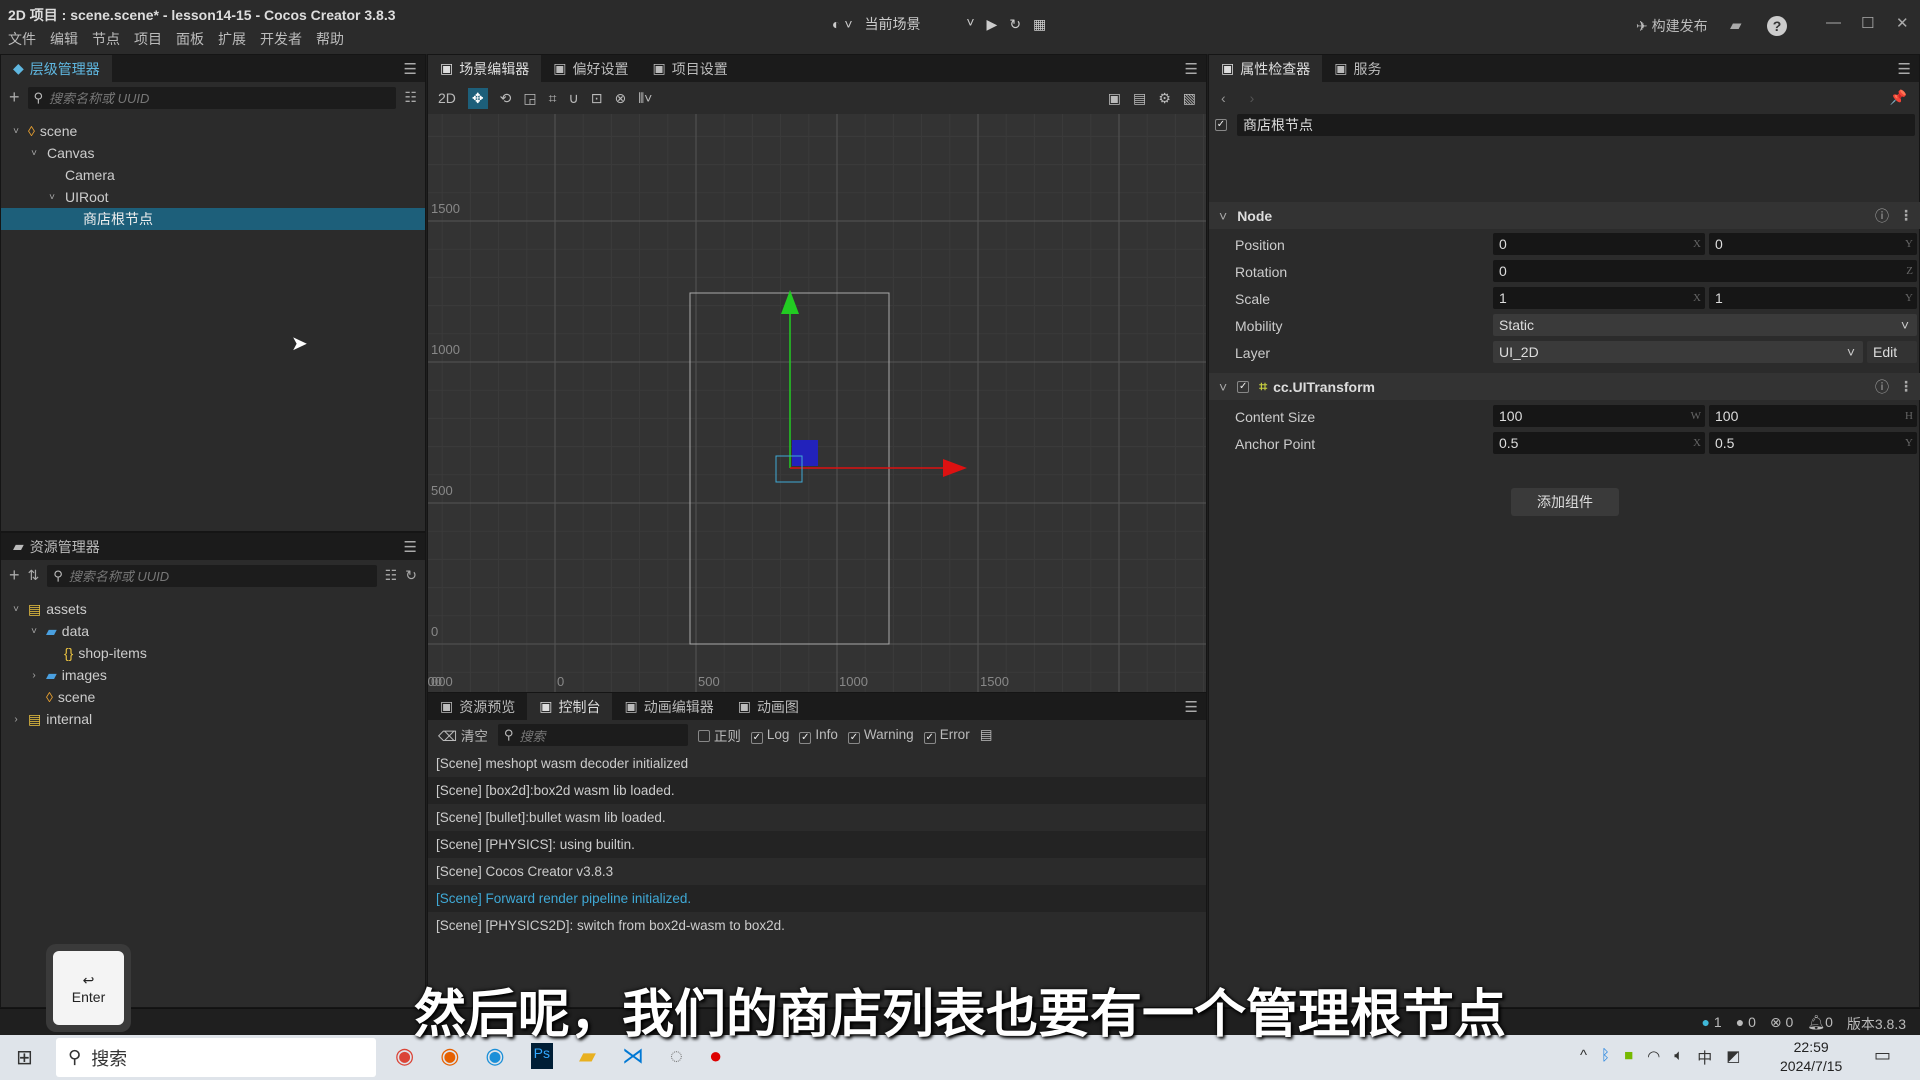 Image resolution: width=1920 pixels, height=1080 pixels. I want to click on checkbox, so click(703, 736).